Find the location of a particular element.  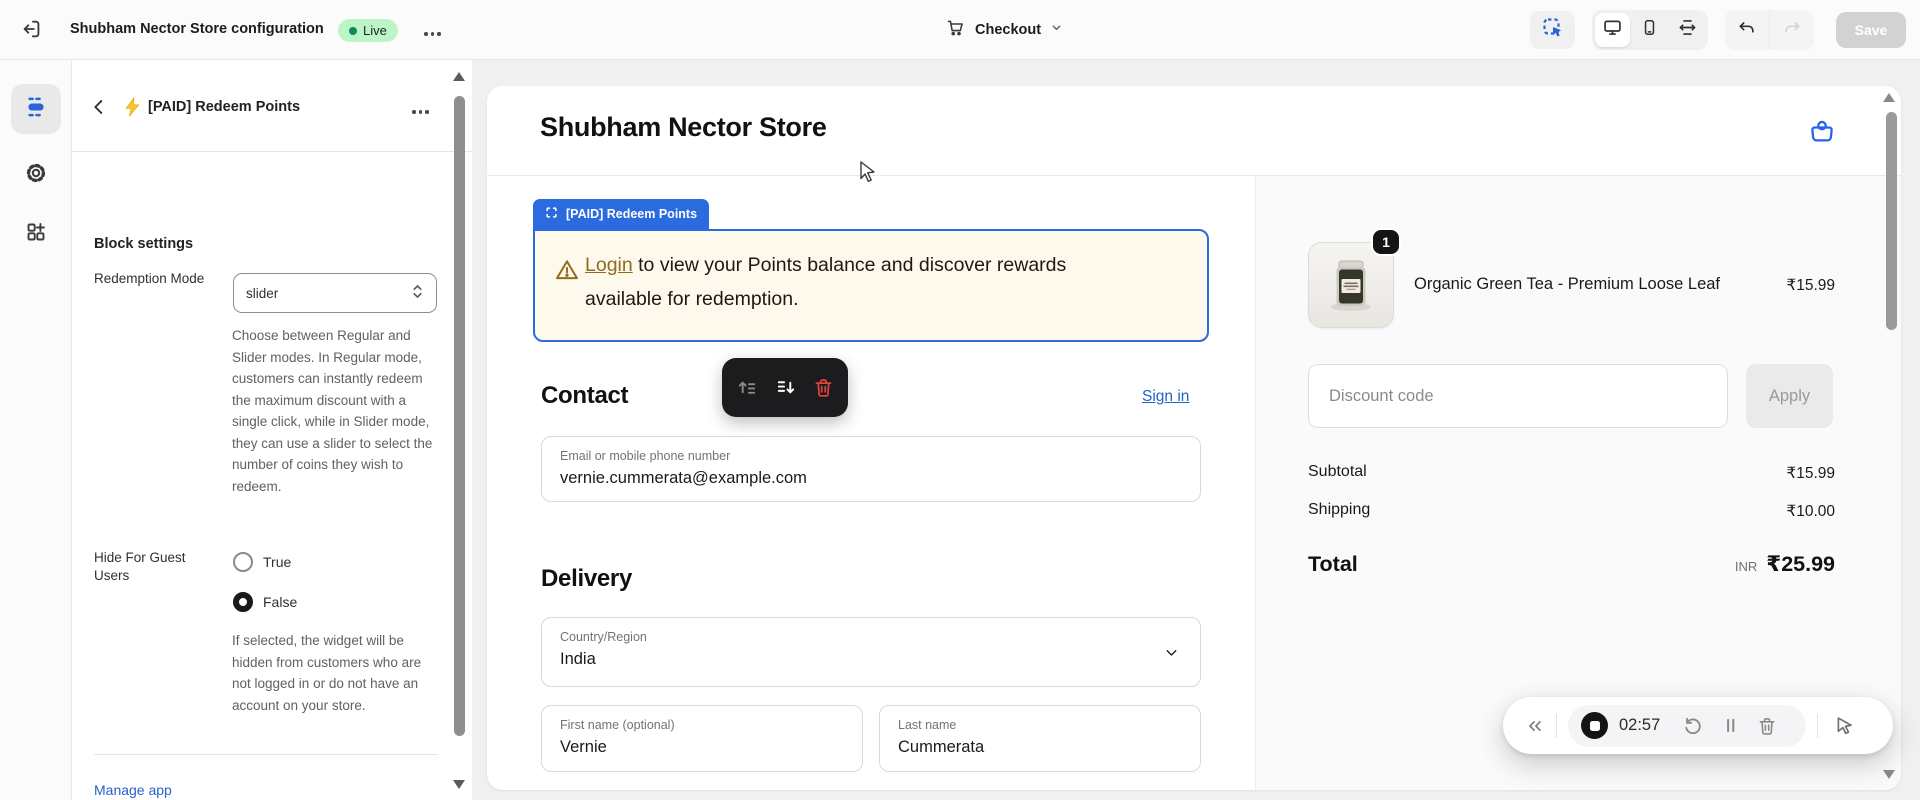

select-caret-icon is located at coordinates (417, 293).